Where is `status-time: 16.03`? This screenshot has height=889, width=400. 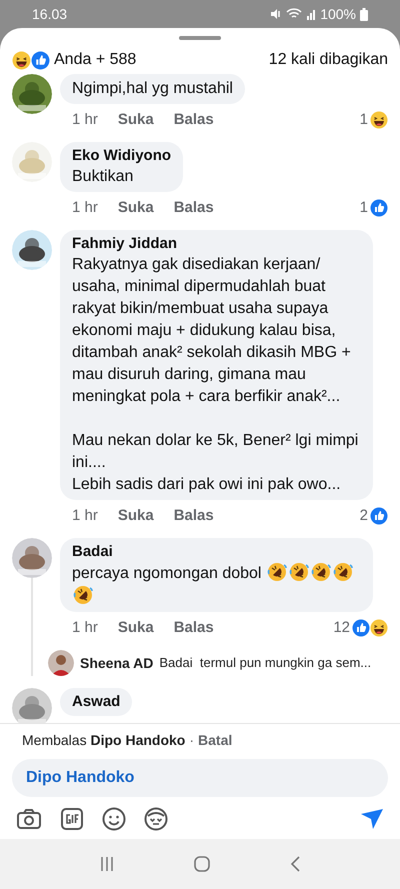 status-time: 16.03 is located at coordinates (50, 14).